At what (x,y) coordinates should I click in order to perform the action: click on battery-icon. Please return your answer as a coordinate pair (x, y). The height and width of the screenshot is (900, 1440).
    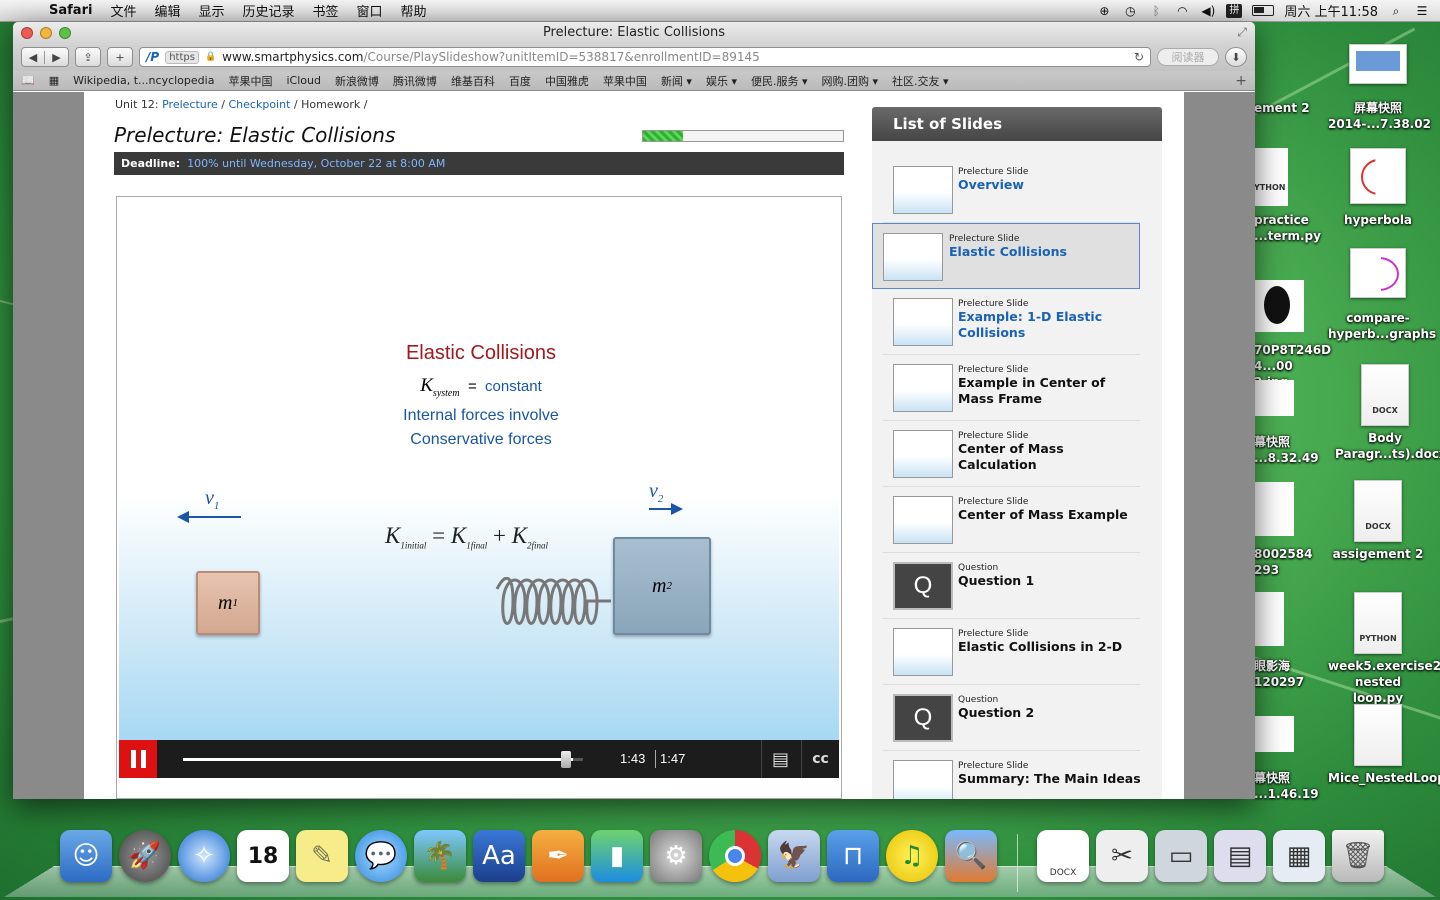
    Looking at the image, I should click on (1263, 10).